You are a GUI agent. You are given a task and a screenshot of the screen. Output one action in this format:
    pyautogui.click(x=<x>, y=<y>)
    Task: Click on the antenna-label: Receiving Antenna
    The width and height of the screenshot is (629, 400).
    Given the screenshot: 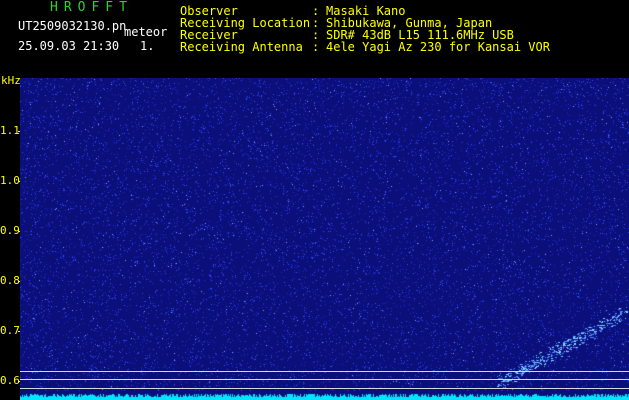 What is the action you would take?
    pyautogui.click(x=241, y=47)
    